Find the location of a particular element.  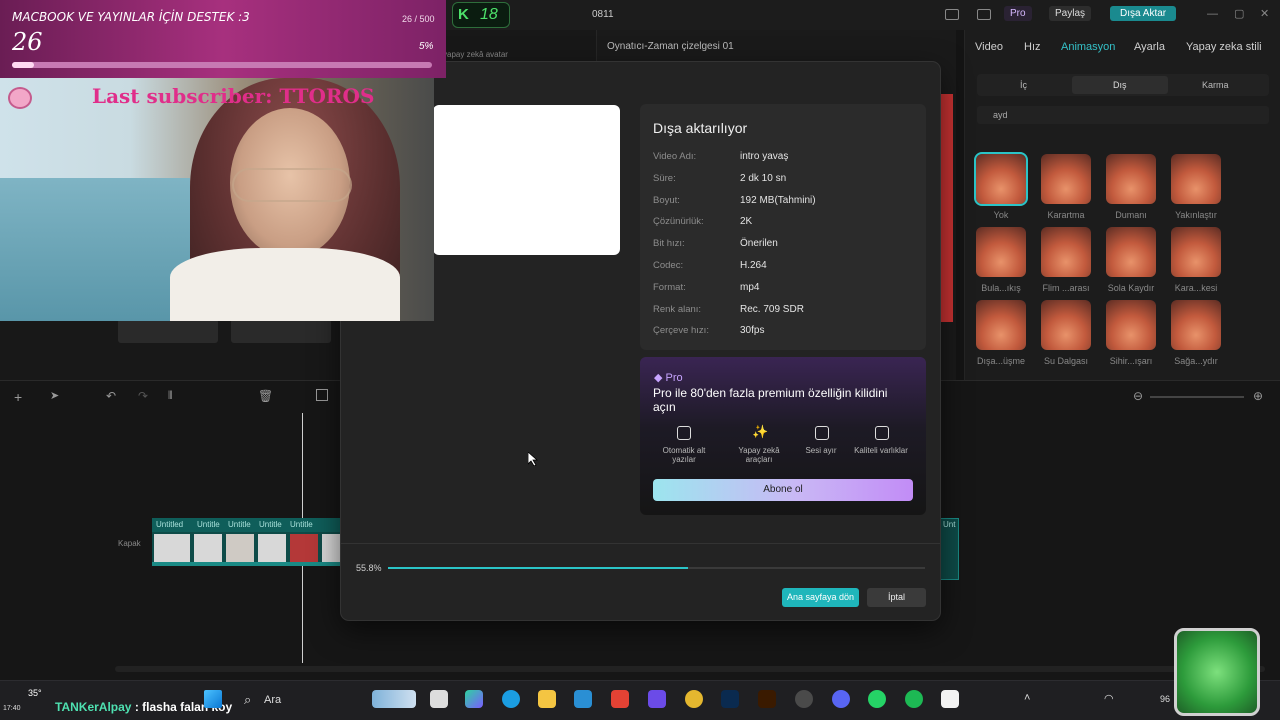

tab-ai-style: Yapay zeka stili is located at coordinates (1224, 47).